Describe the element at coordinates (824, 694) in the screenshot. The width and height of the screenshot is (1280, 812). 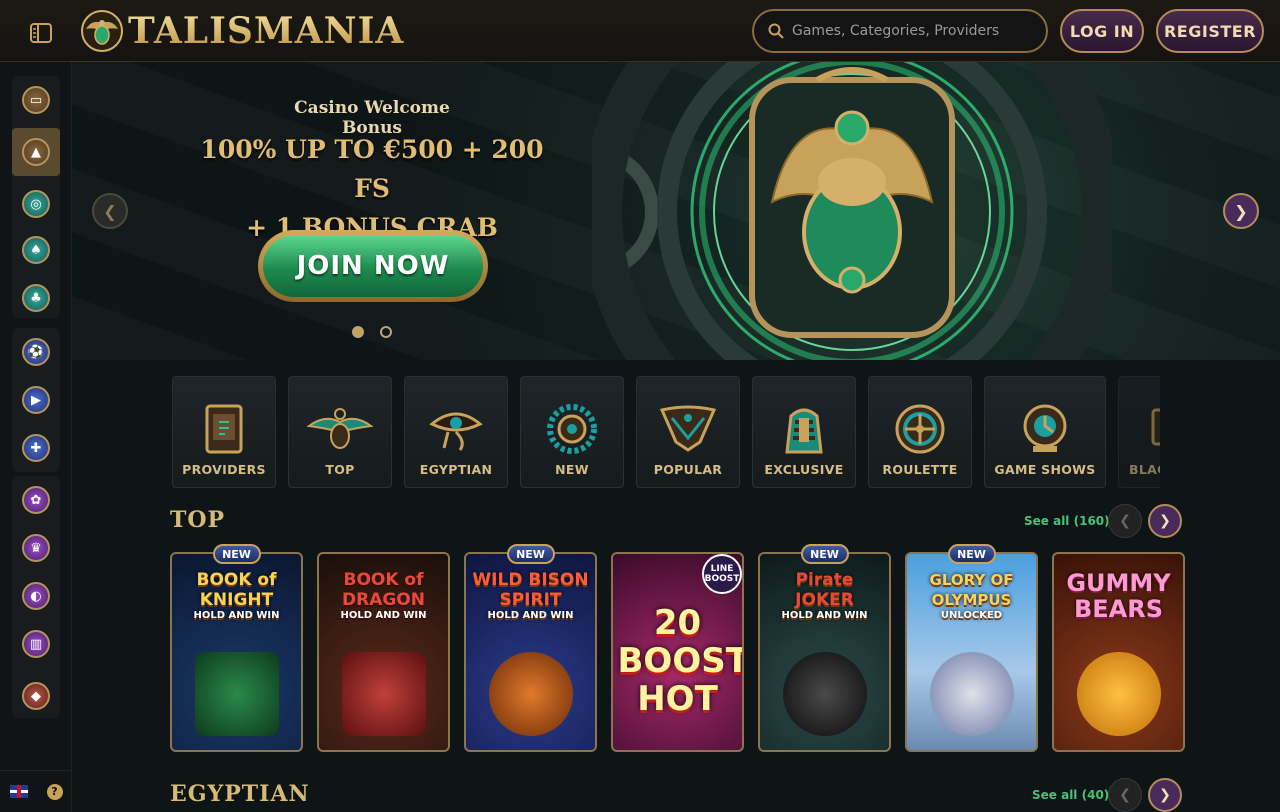
I see `pirate-icon` at that location.